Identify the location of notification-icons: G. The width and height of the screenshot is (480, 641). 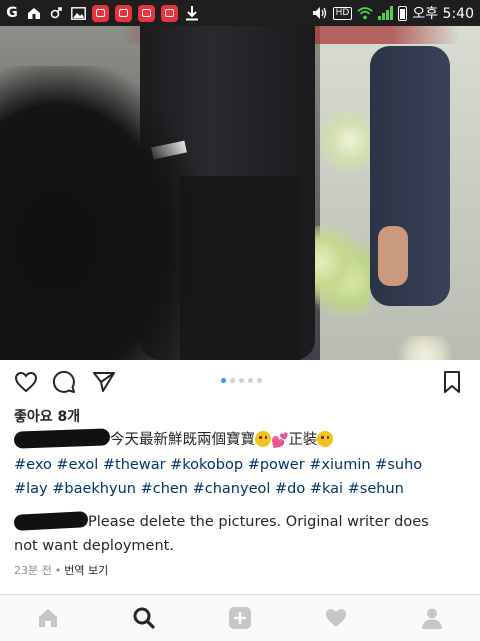
(100, 13).